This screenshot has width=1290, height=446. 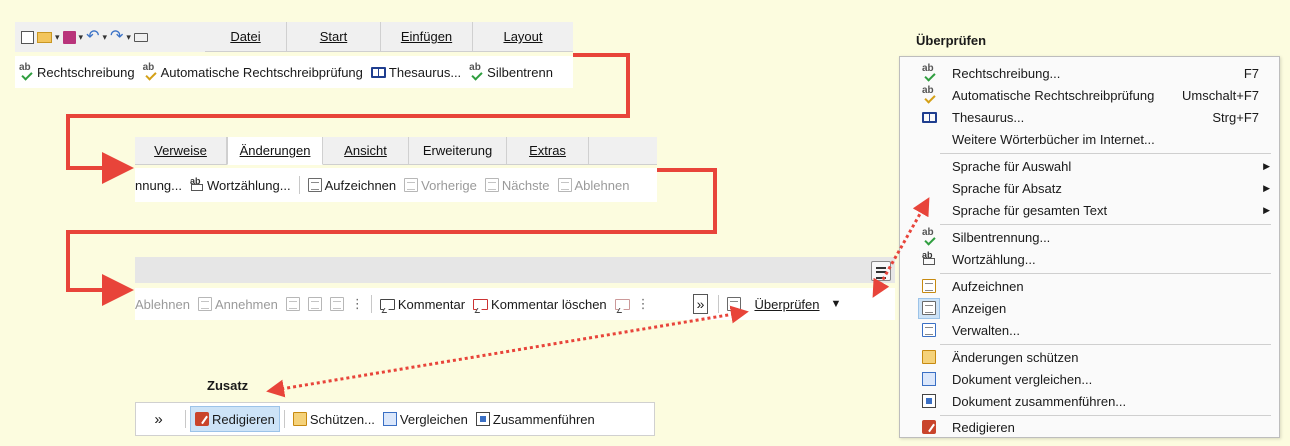 I want to click on tab-label: Einfügen, so click(x=426, y=36).